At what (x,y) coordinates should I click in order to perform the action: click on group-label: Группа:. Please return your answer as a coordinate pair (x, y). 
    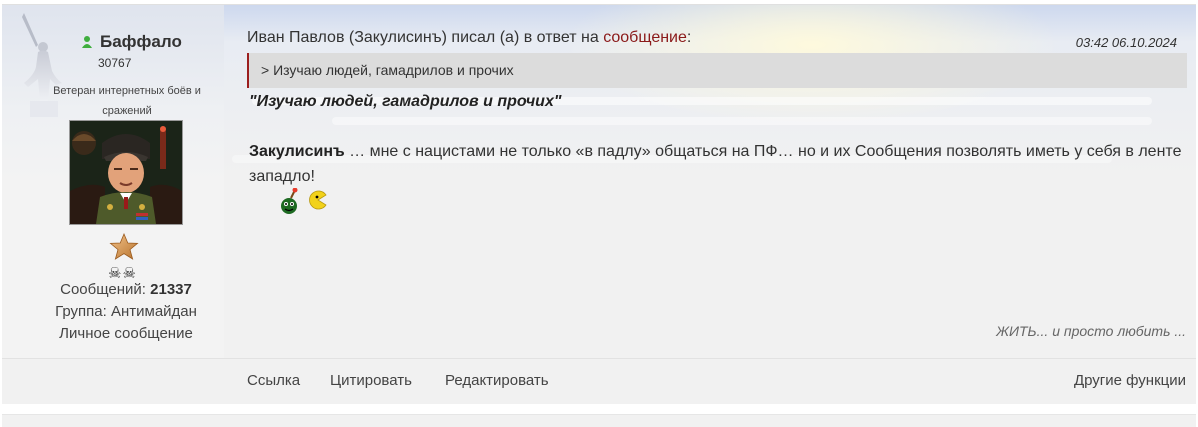
    Looking at the image, I should click on (81, 311).